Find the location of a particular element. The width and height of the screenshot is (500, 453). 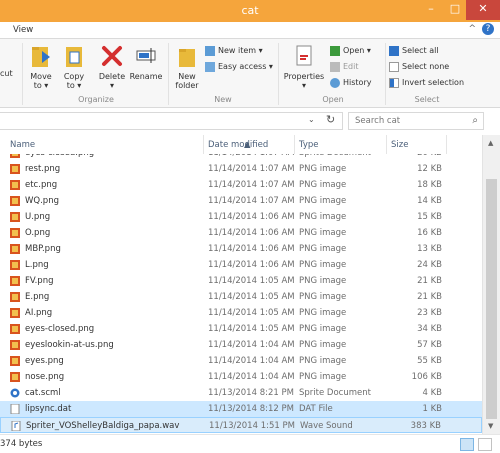

copy-to-label-2: to ▾ is located at coordinates (74, 85).